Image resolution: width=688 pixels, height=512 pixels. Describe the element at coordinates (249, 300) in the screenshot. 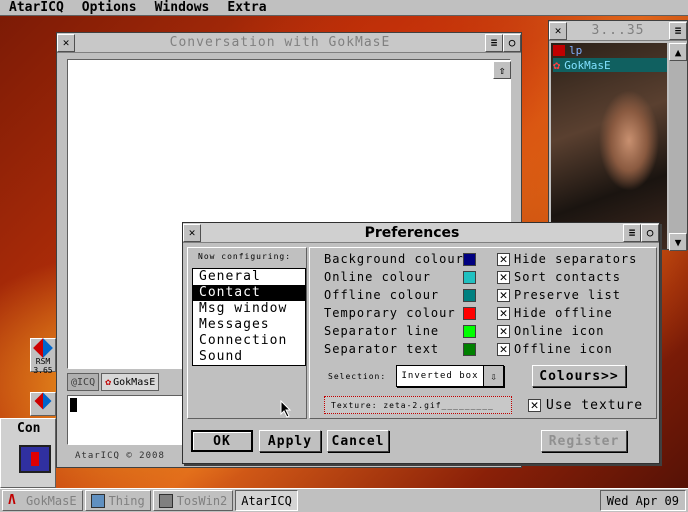

I see `section-contact-list: Contact list` at that location.